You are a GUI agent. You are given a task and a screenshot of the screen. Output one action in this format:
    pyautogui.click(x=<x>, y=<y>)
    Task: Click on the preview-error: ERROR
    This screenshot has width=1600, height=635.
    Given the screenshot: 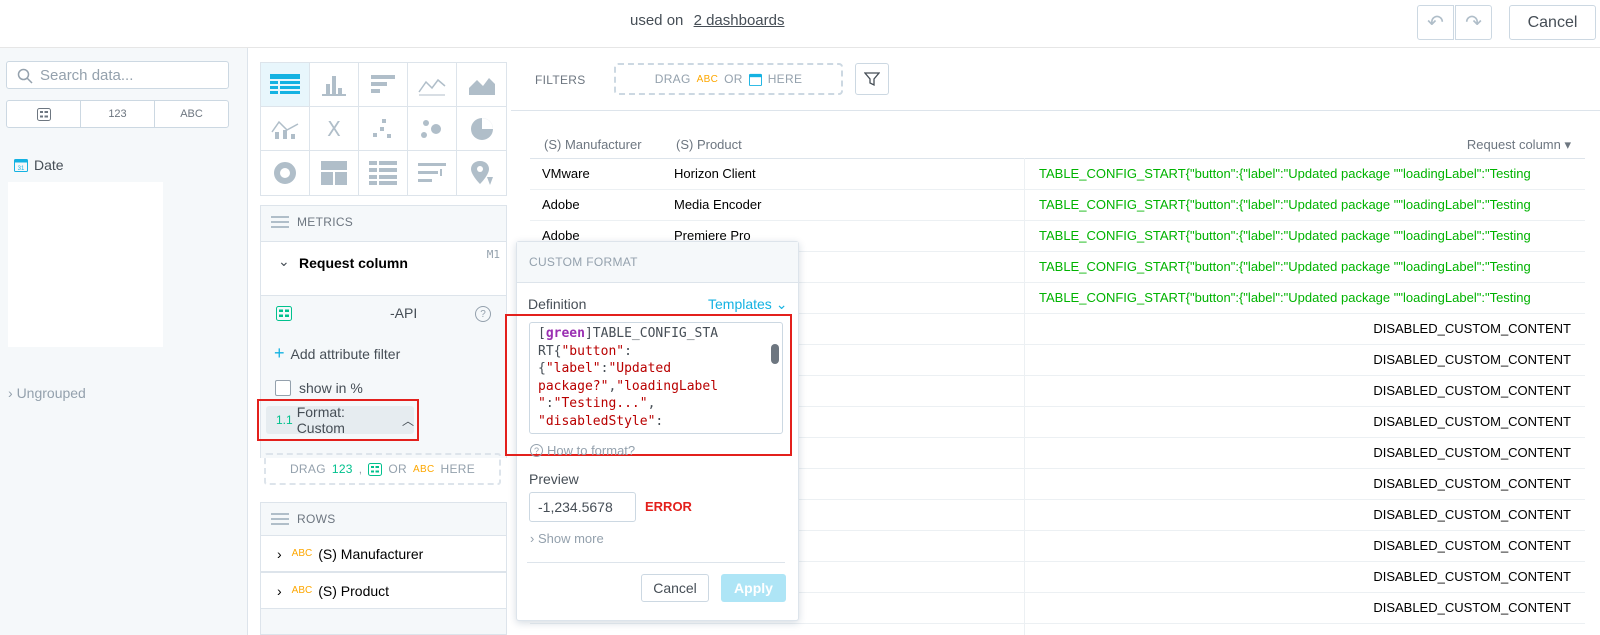 What is the action you would take?
    pyautogui.click(x=668, y=506)
    